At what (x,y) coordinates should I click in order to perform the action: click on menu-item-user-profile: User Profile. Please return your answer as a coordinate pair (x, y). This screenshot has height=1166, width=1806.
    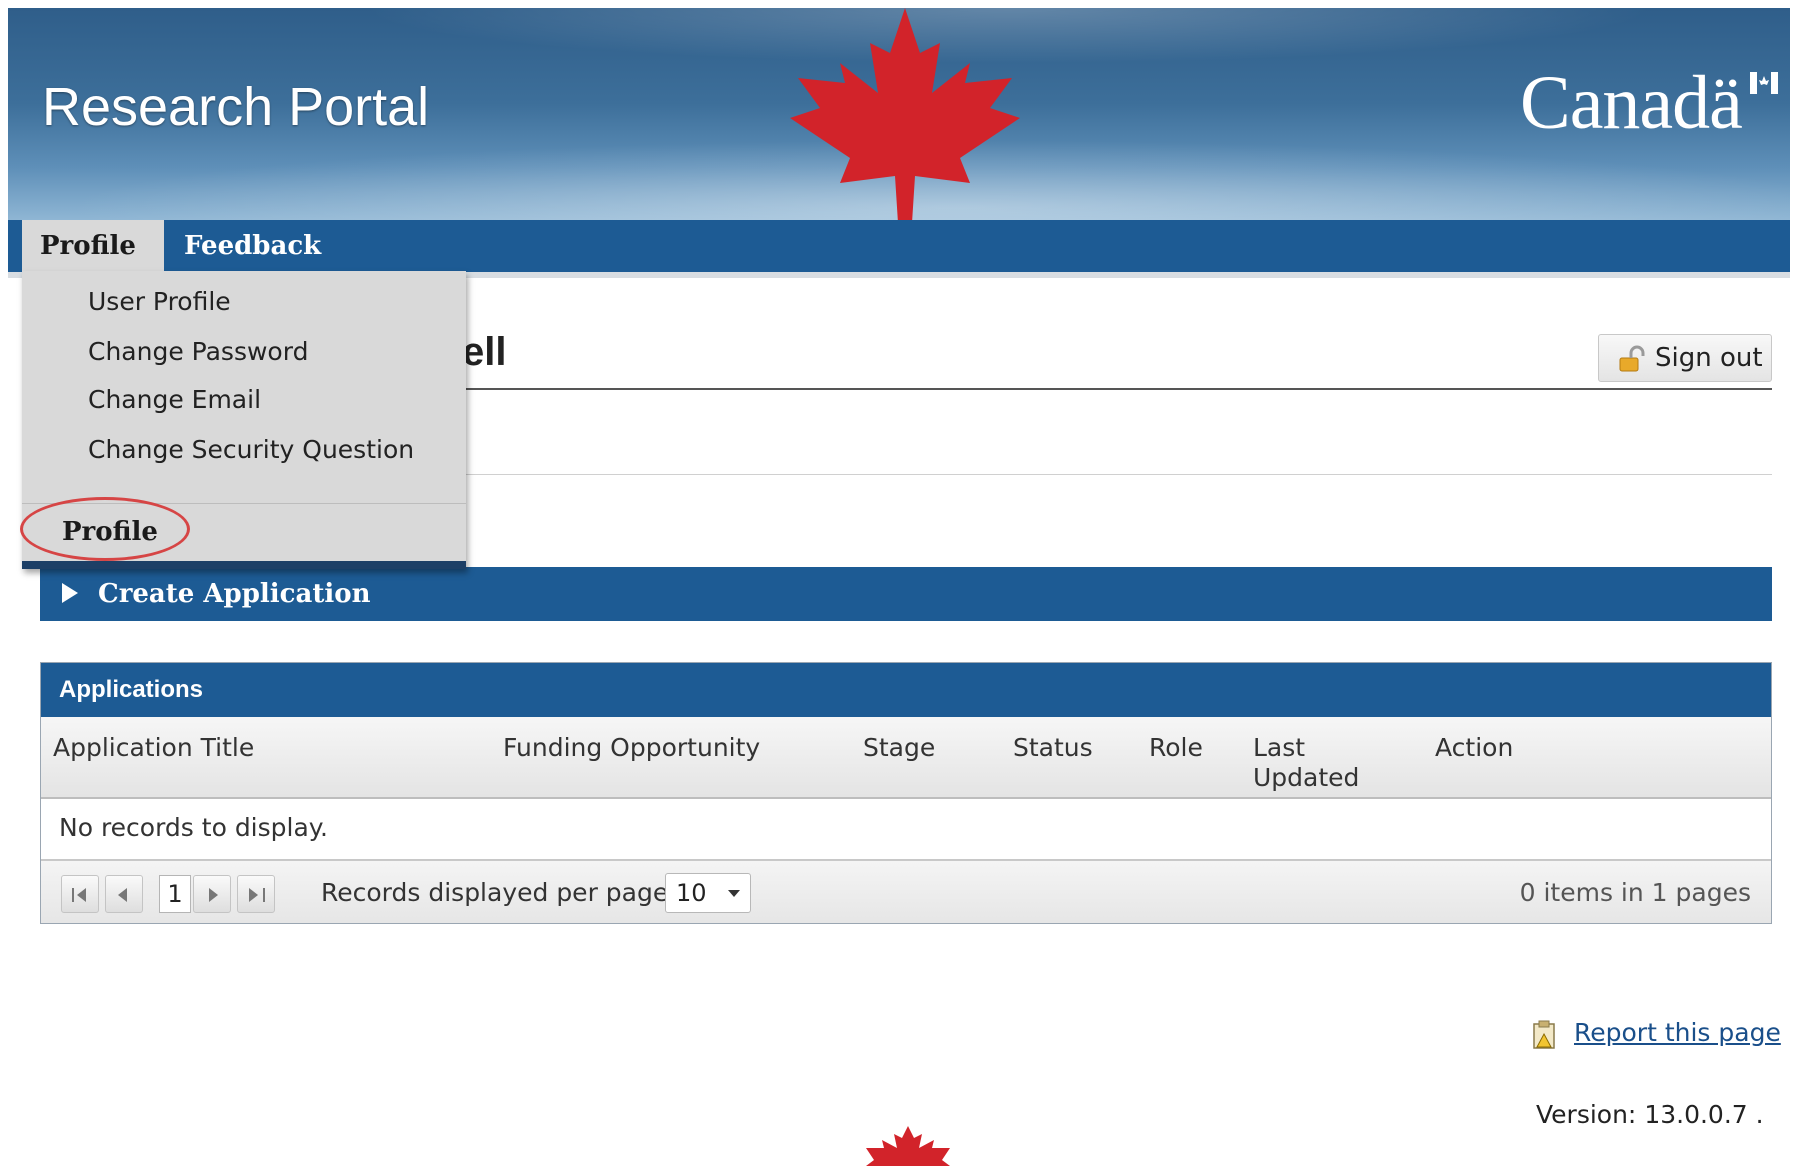
    Looking at the image, I should click on (159, 302).